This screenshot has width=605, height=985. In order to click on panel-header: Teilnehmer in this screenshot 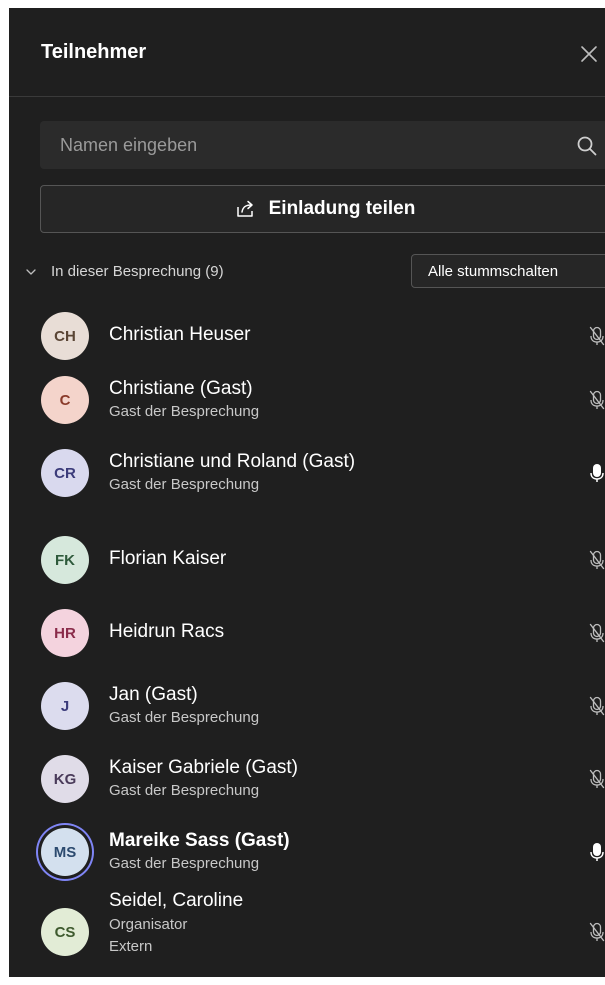, I will do `click(307, 52)`.